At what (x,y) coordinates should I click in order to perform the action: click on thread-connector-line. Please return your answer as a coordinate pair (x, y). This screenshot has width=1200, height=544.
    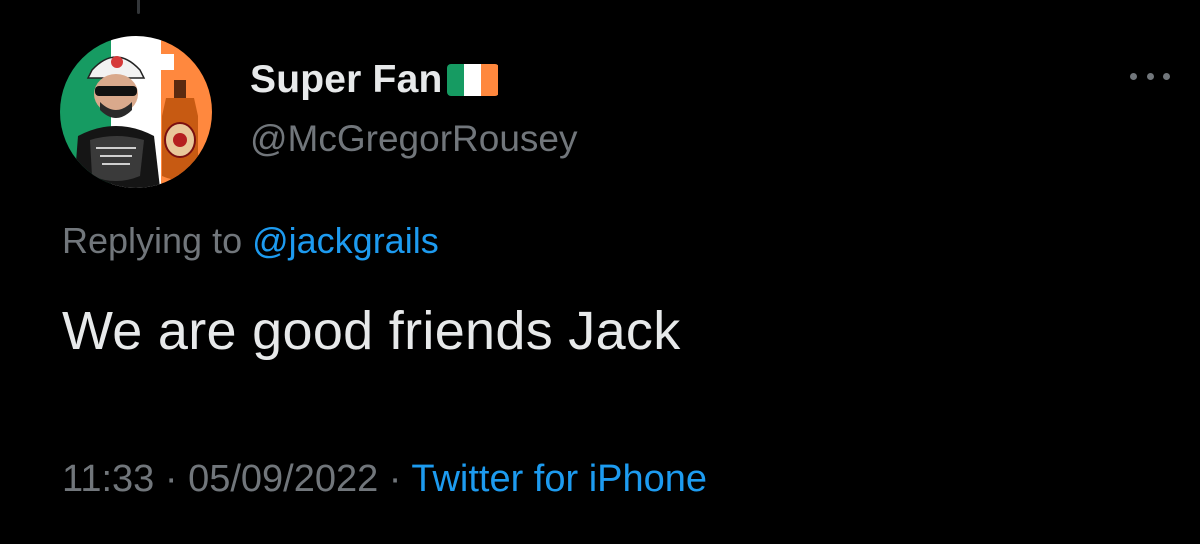
    Looking at the image, I should click on (138, 7).